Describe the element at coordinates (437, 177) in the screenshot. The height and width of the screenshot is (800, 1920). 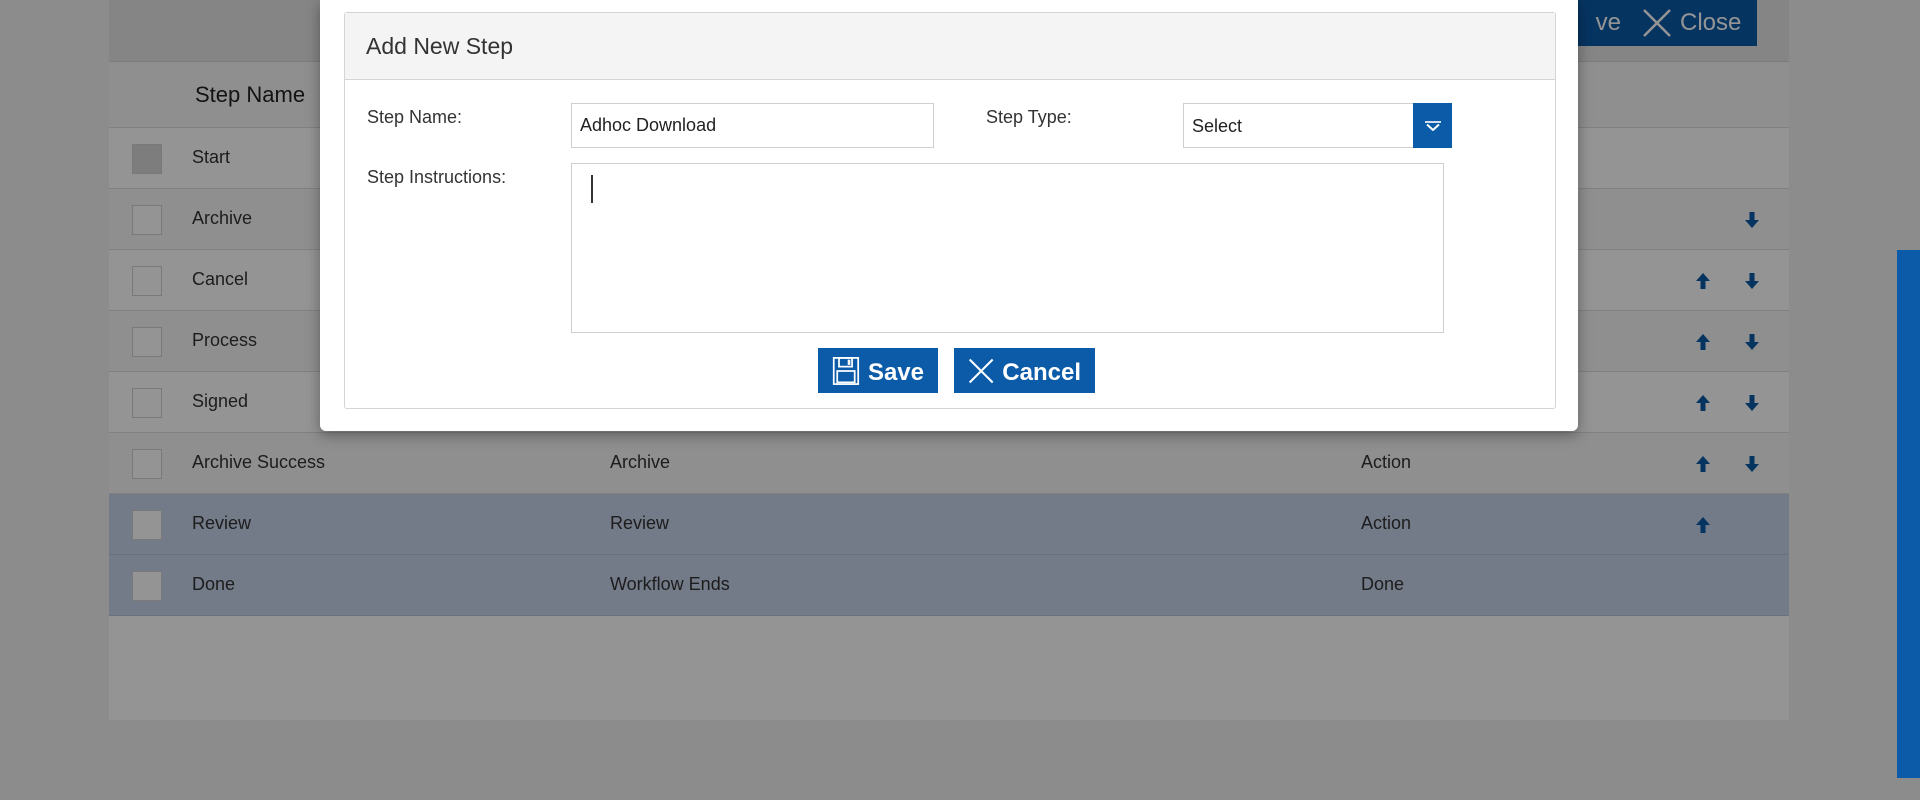
I see `step-instructions-label: Step Instructions:` at that location.